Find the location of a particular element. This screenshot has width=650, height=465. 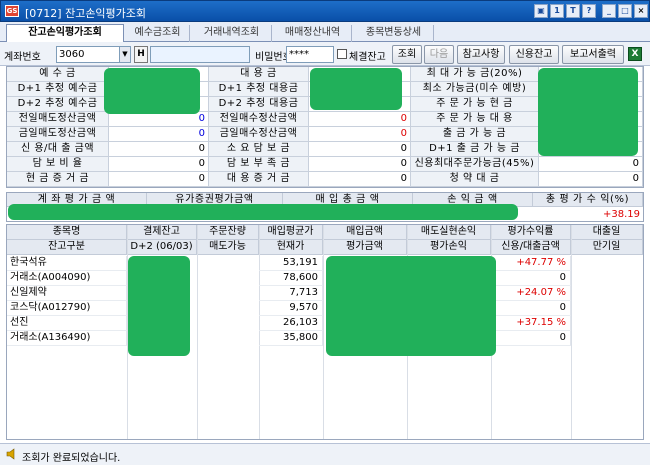

stock-name: 선진 is located at coordinates (67, 323).